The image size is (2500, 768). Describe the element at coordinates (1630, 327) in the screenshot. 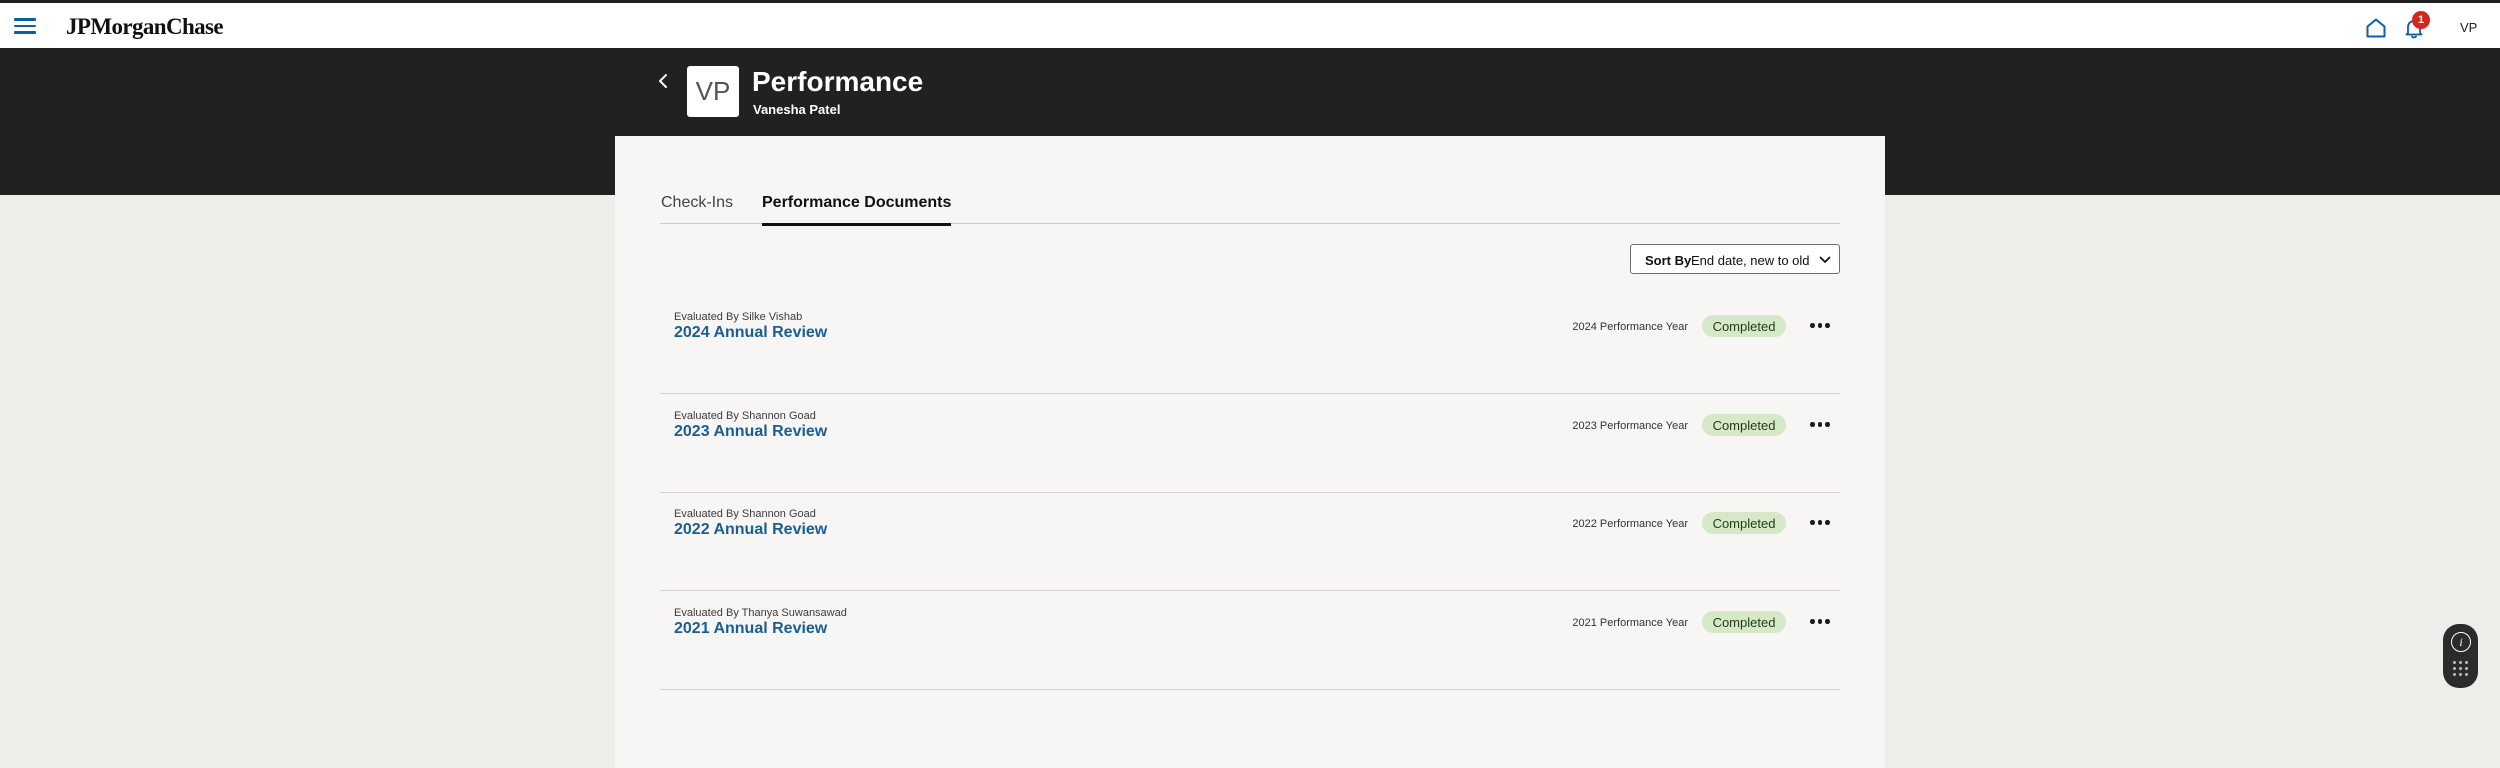

I see `performance-year: 2024 Performance Year` at that location.